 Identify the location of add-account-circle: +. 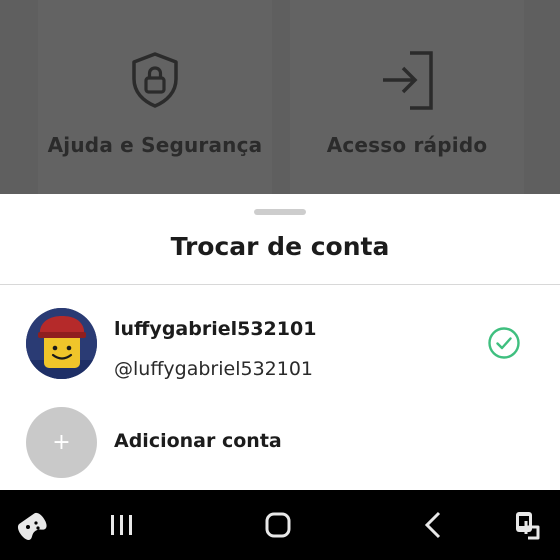
(61, 442).